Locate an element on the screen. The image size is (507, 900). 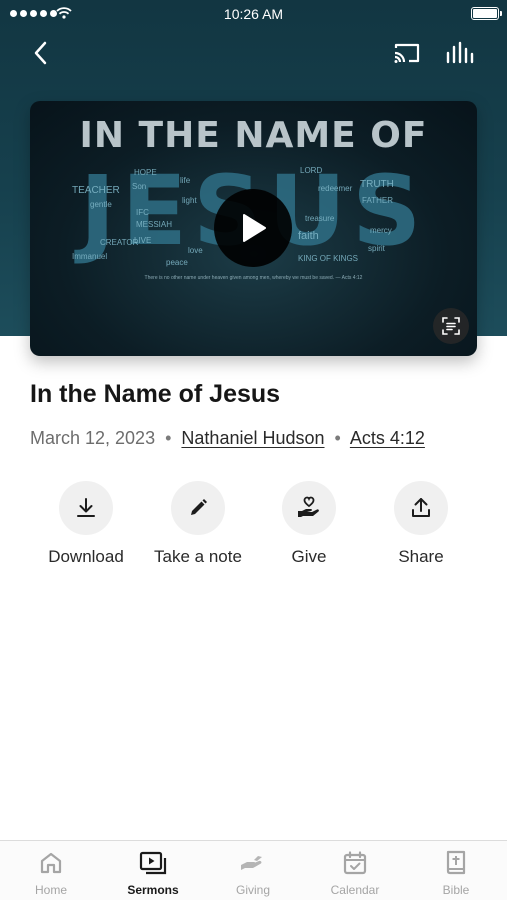
tab-bible: Bible is located at coordinates (456, 873).